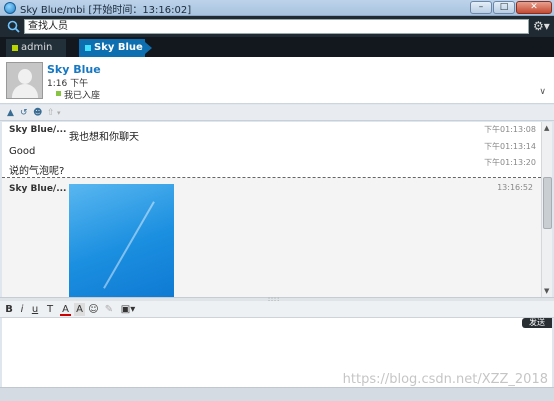 The width and height of the screenshot is (554, 401). What do you see at coordinates (277, 113) in the screenshot?
I see `chat-toolbar: ▲ ↺ ☻ ⇧ ▾` at bounding box center [277, 113].